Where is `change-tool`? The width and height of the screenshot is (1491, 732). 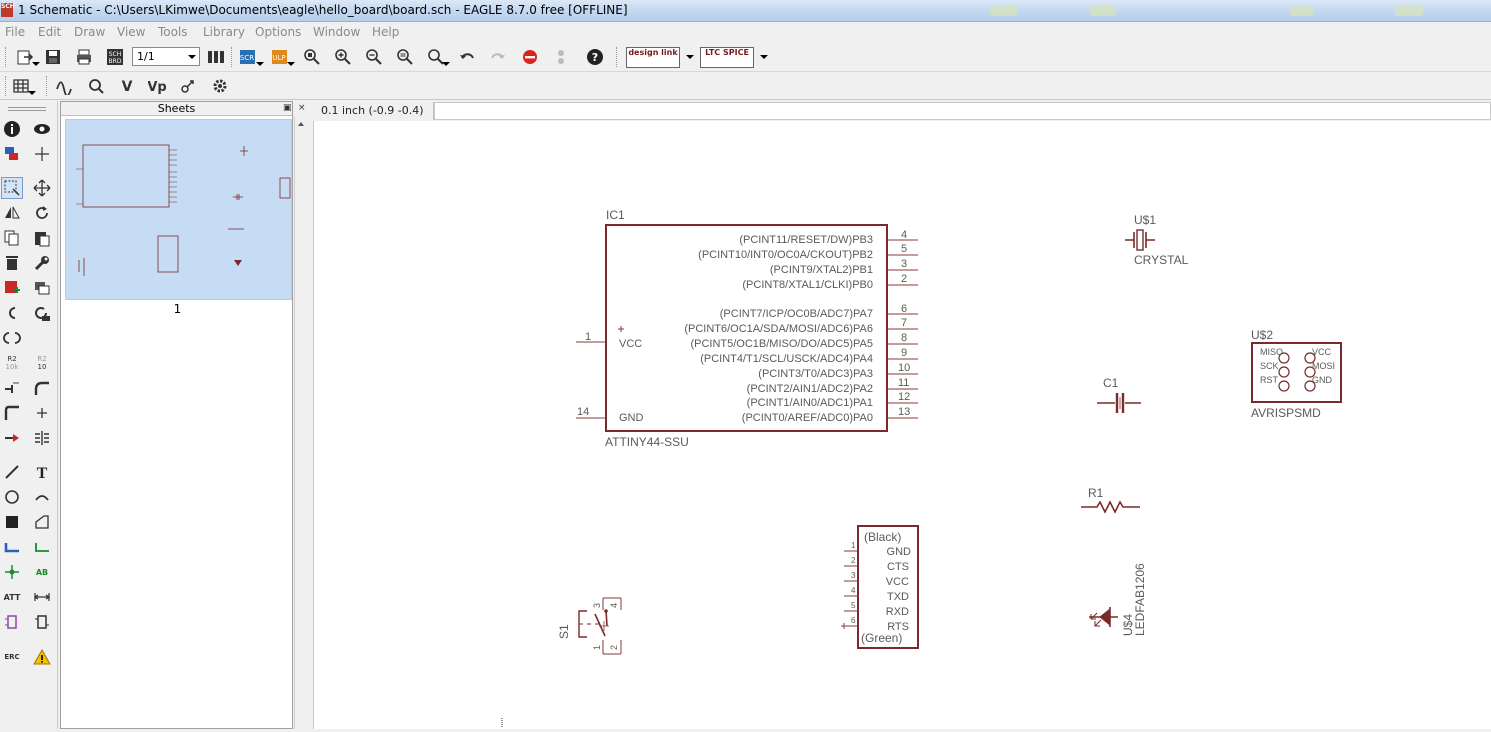
change-tool is located at coordinates (42, 263).